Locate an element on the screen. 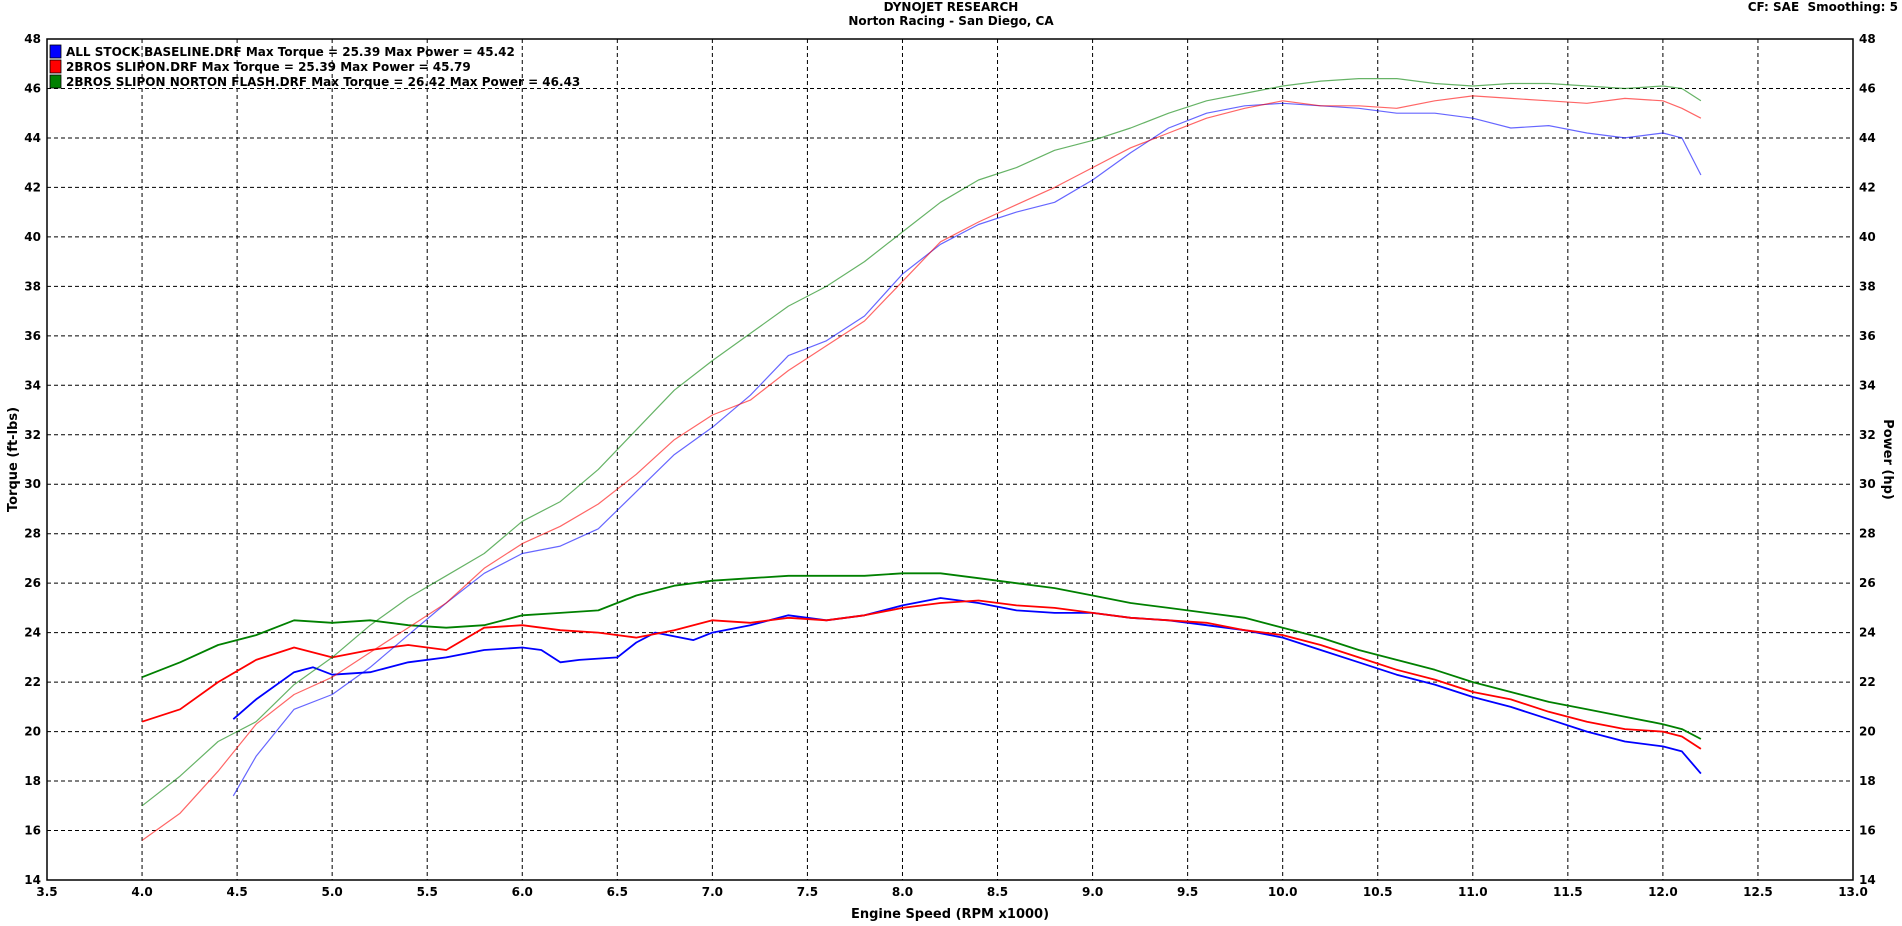 This screenshot has width=1902, height=926. x-tick-label: 4.0 is located at coordinates (141, 892).